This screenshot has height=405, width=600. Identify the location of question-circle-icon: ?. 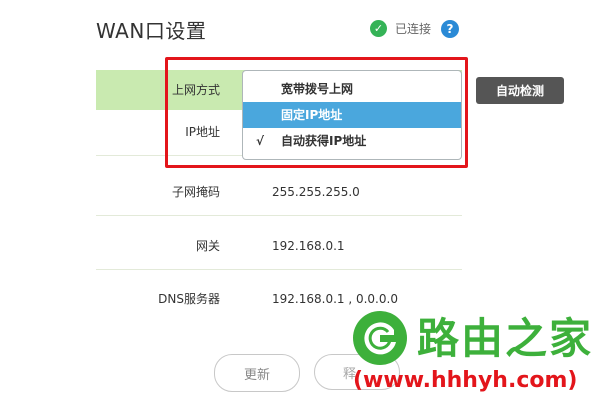
(450, 29).